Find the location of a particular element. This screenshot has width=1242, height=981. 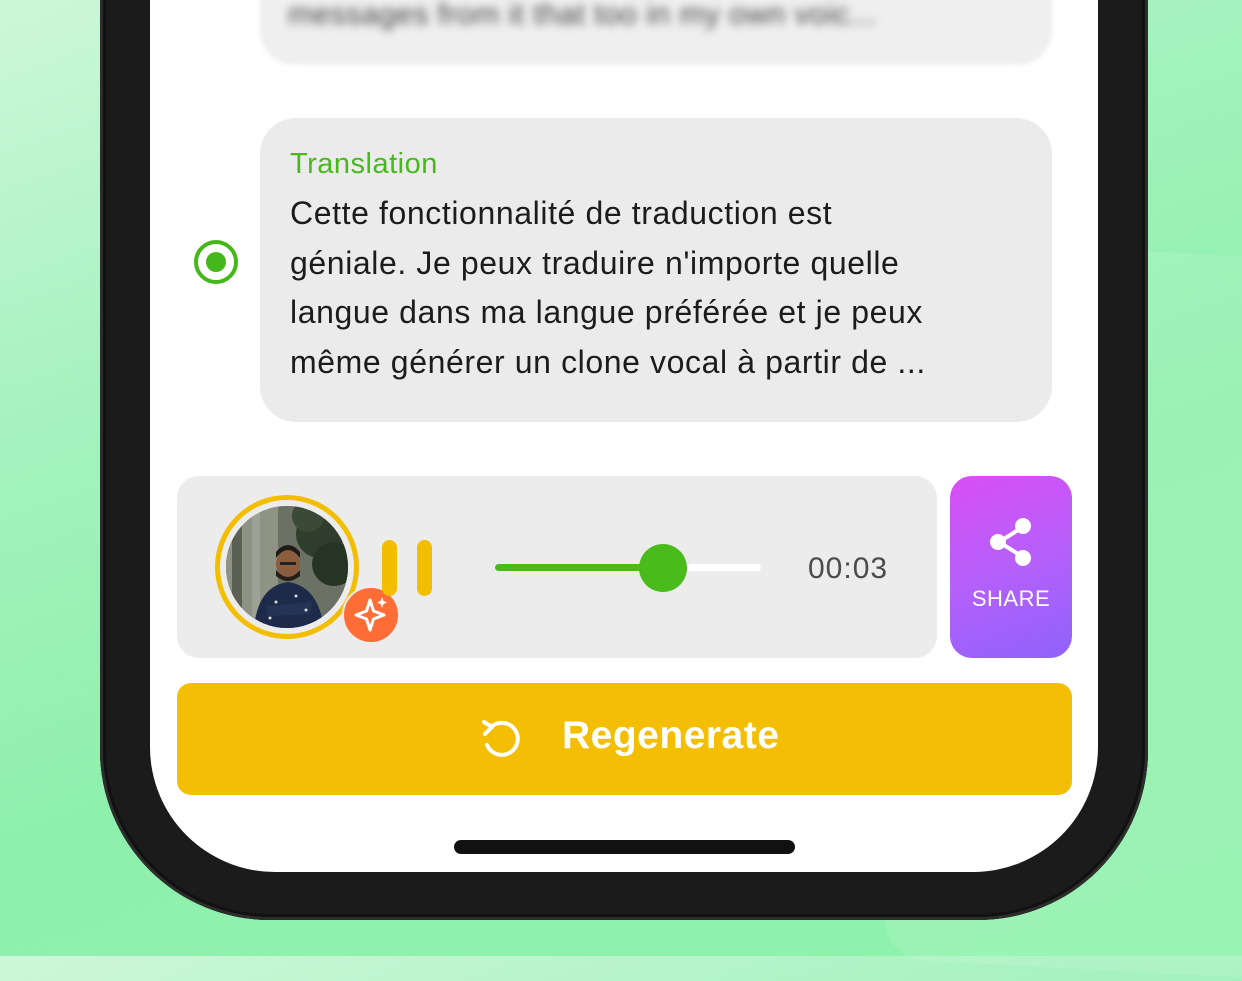

avatar-ring is located at coordinates (307, 569).